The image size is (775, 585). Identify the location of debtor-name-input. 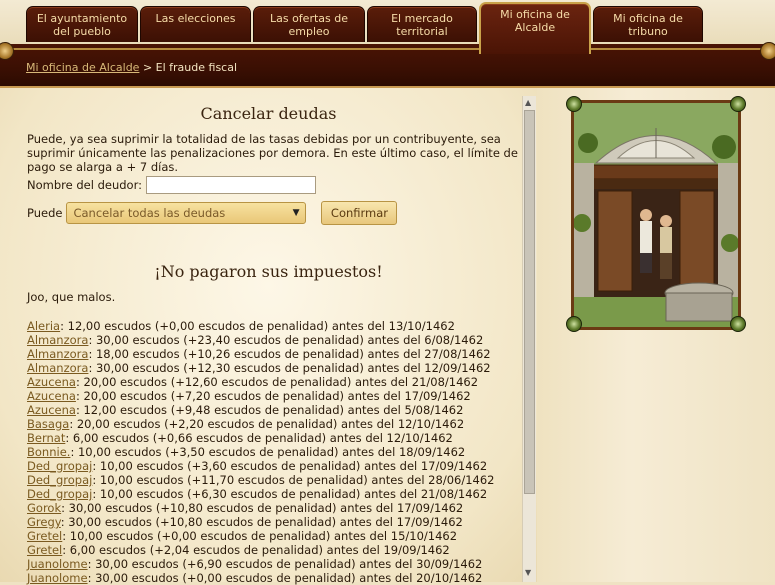
(230, 185).